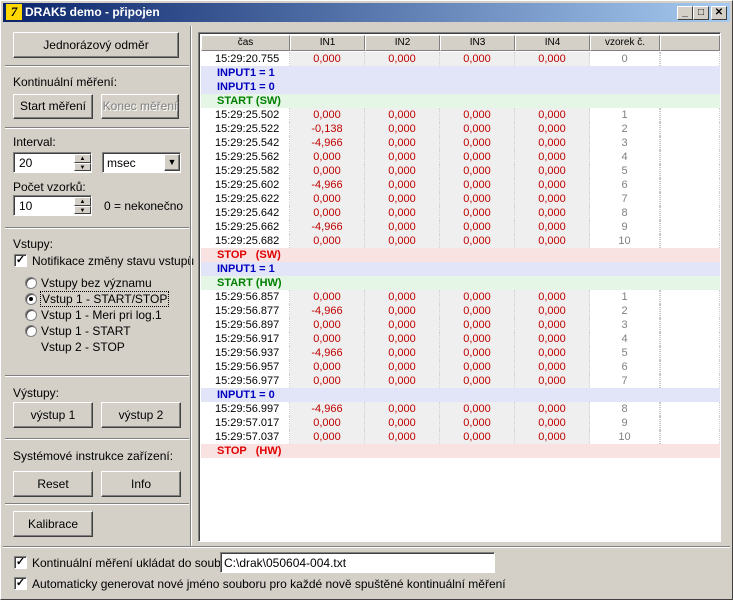 Image resolution: width=733 pixels, height=600 pixels. I want to click on table-row: 15:29:57.017 0,000 0,000 0,000 0,000 9, so click(460, 423).